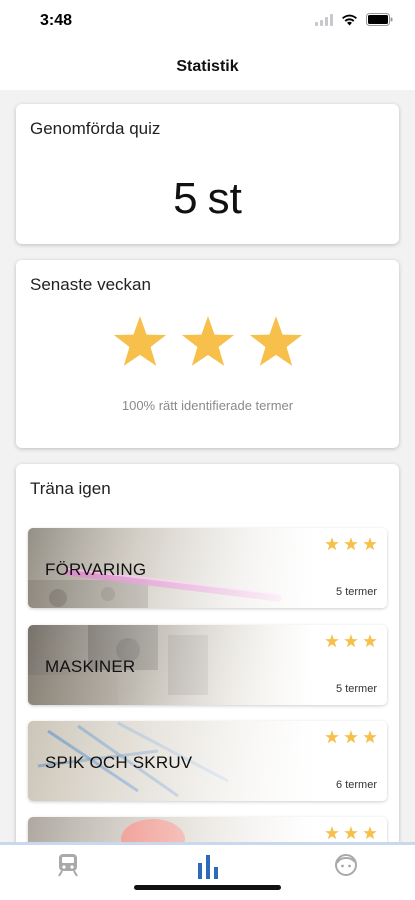 This screenshot has height=900, width=415. I want to click on tab-statistics, so click(208, 868).